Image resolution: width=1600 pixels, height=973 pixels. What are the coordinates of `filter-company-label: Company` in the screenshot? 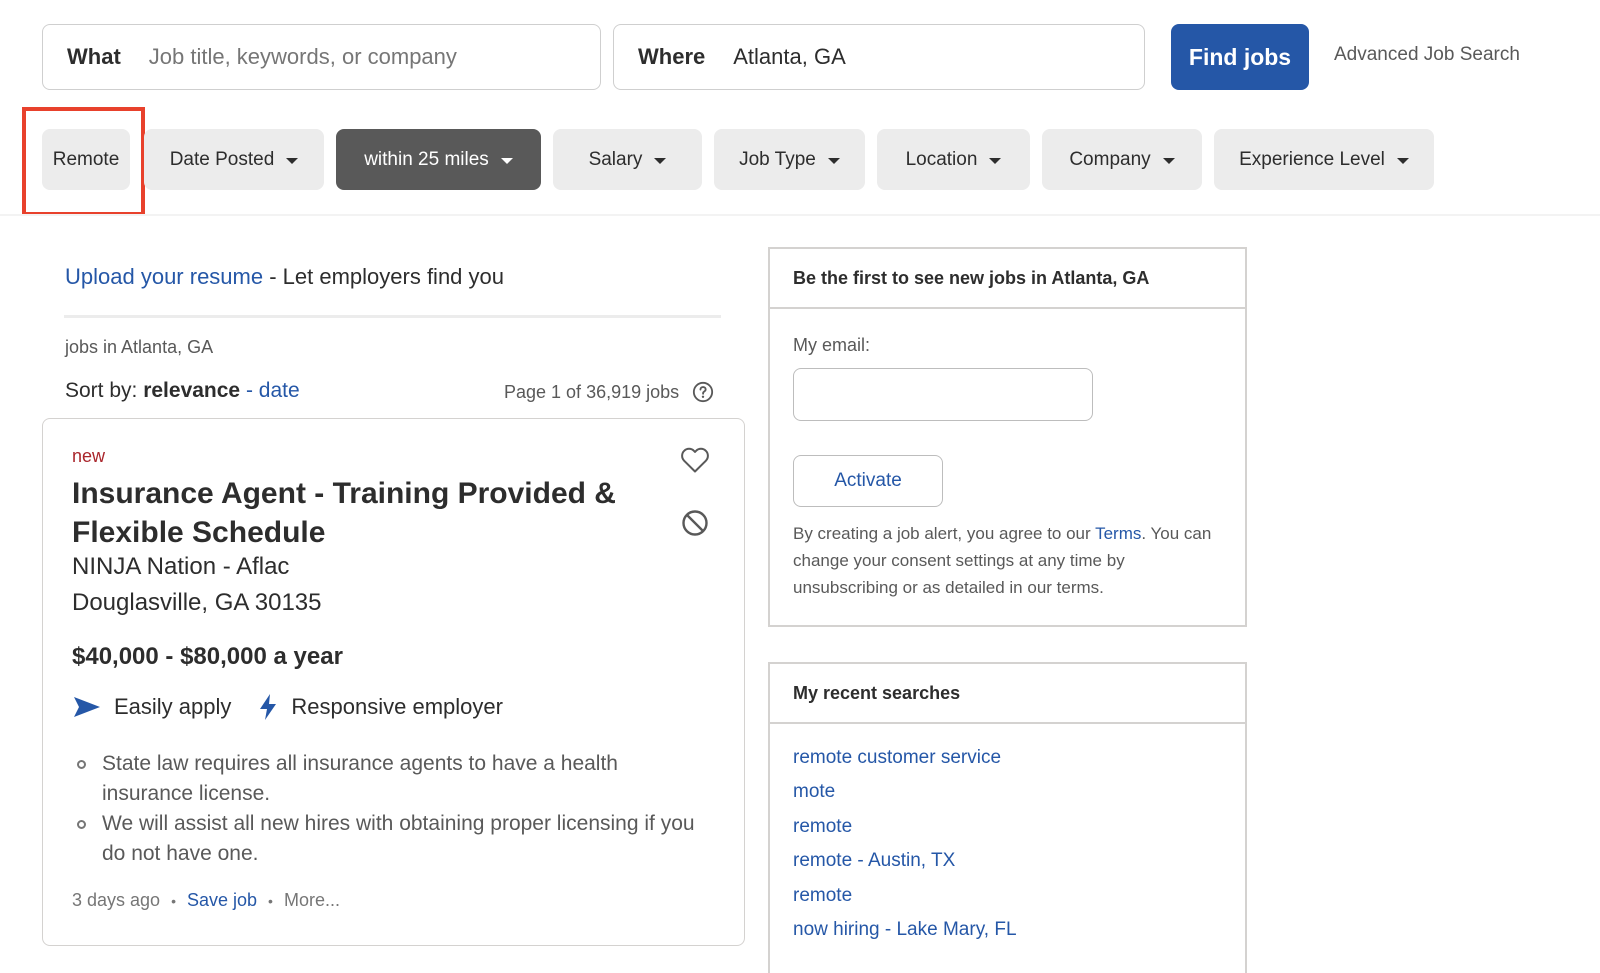 It's located at (1110, 159).